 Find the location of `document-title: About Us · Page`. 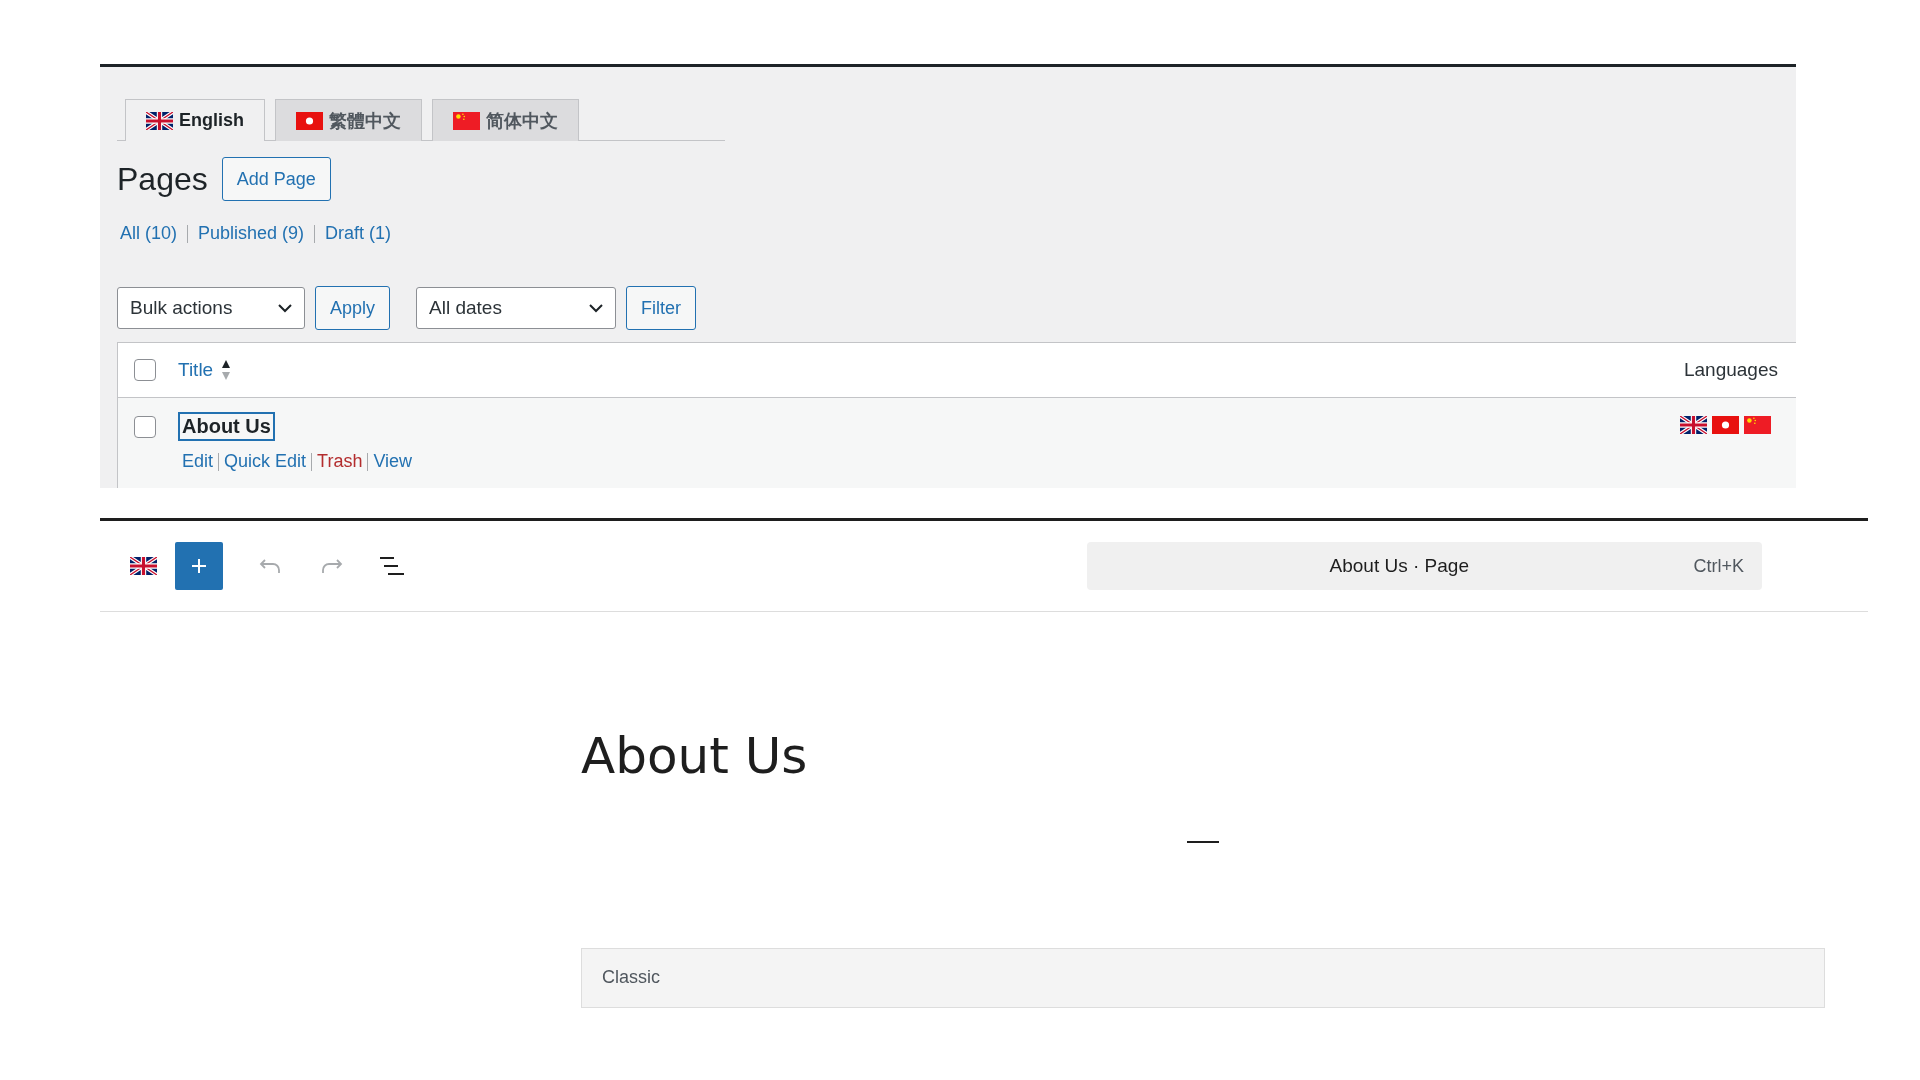

document-title: About Us · Page is located at coordinates (1399, 566).